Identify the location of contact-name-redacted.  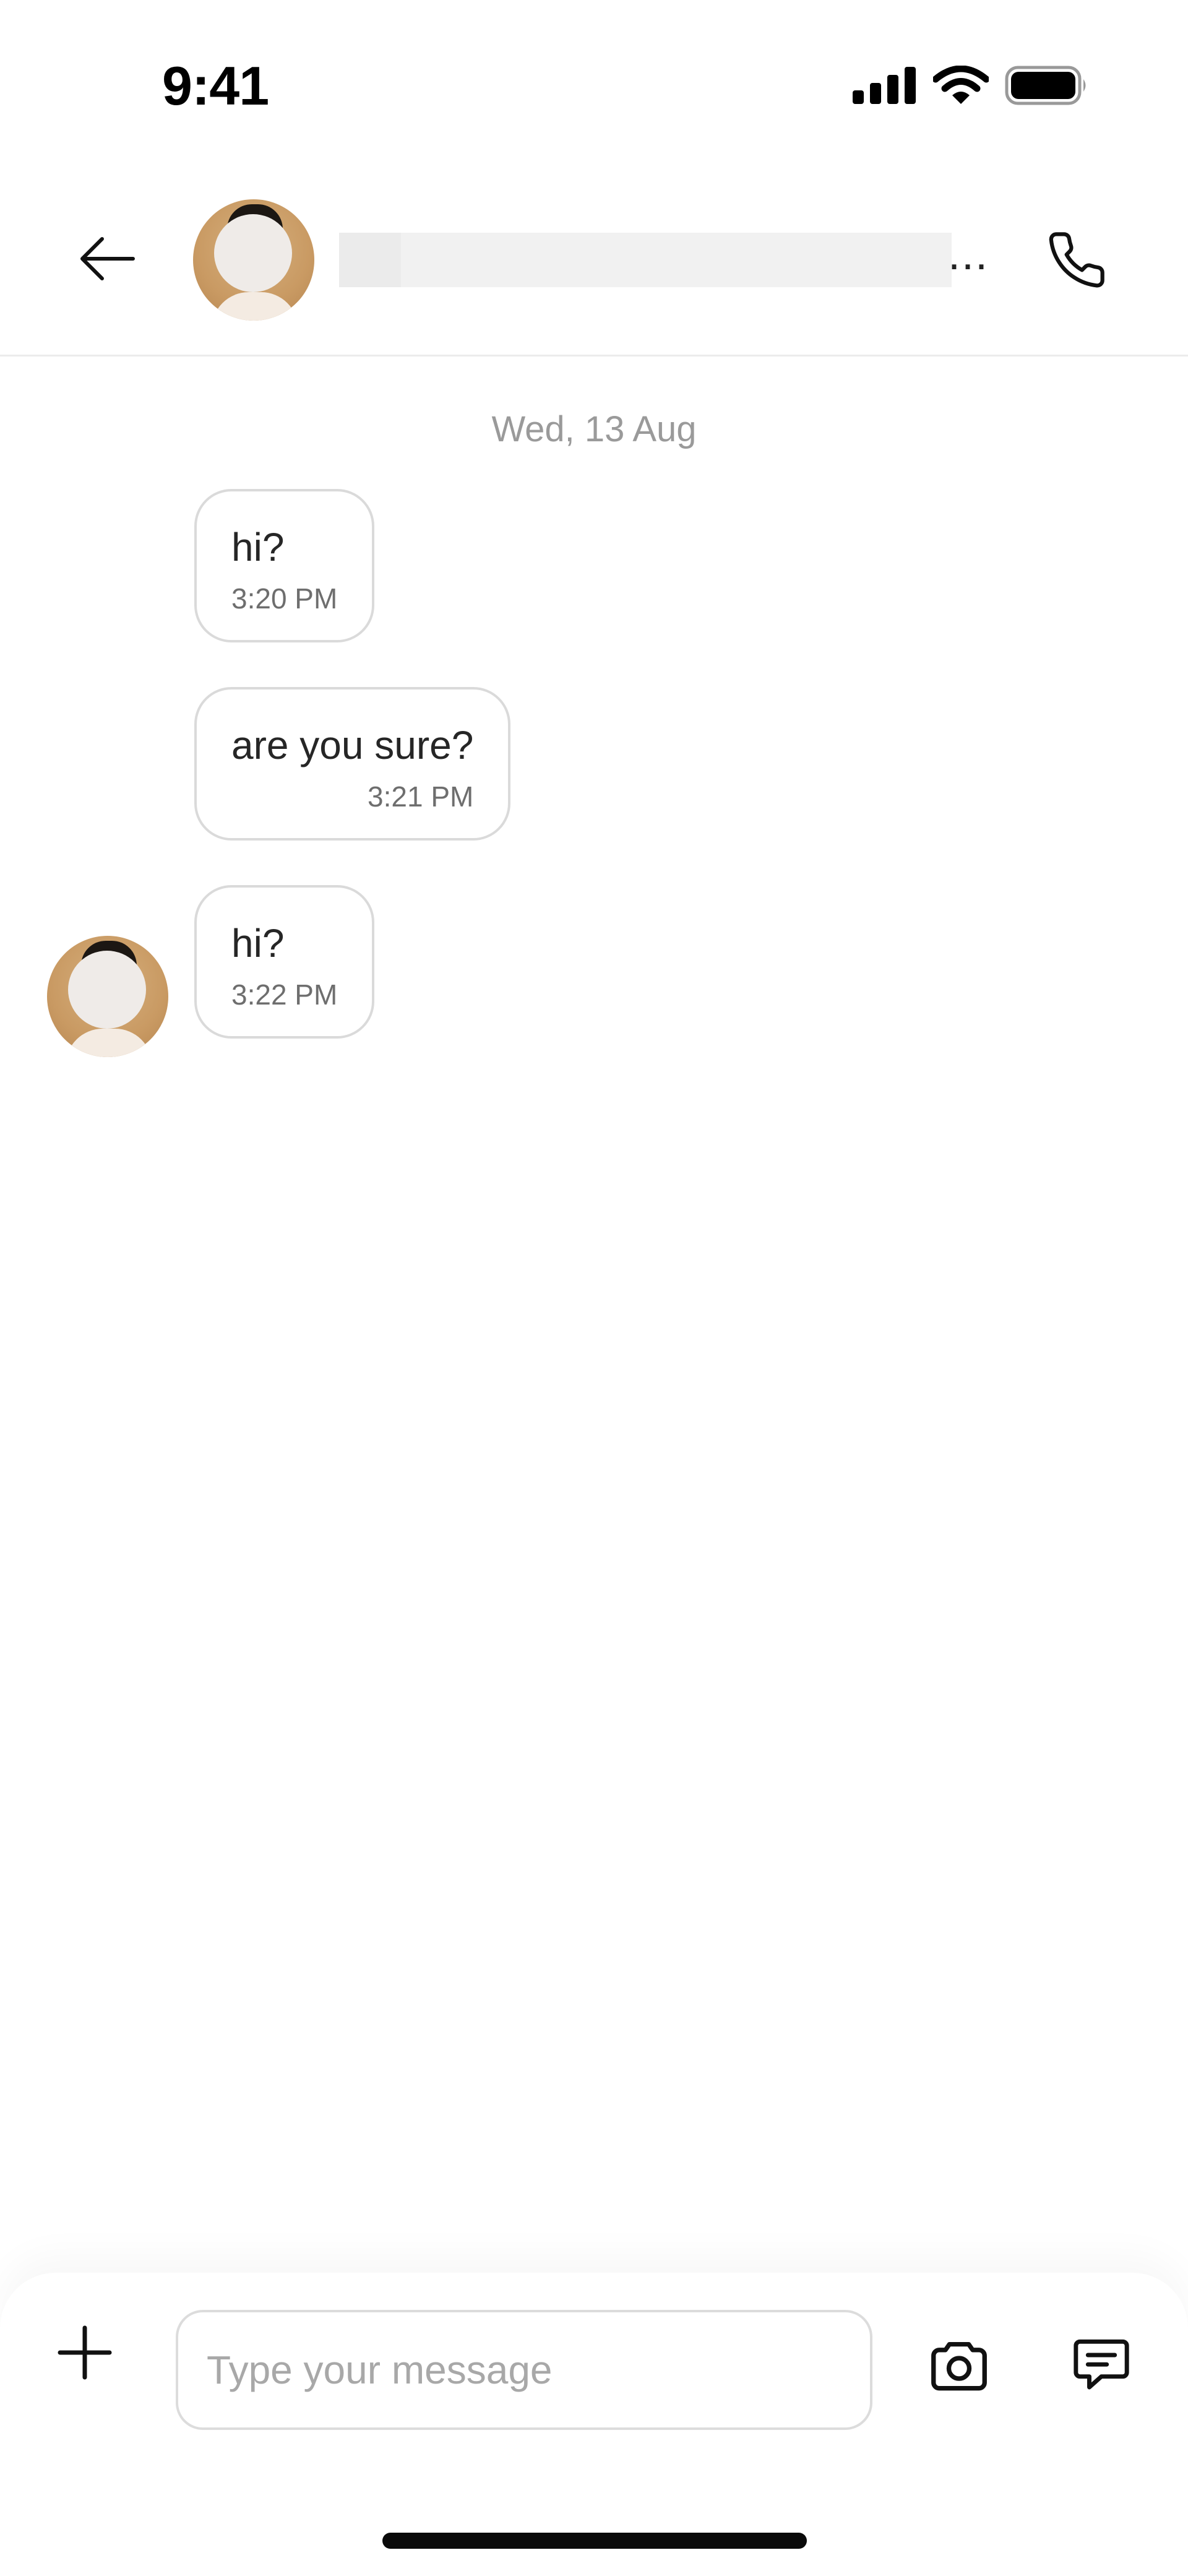
(646, 260).